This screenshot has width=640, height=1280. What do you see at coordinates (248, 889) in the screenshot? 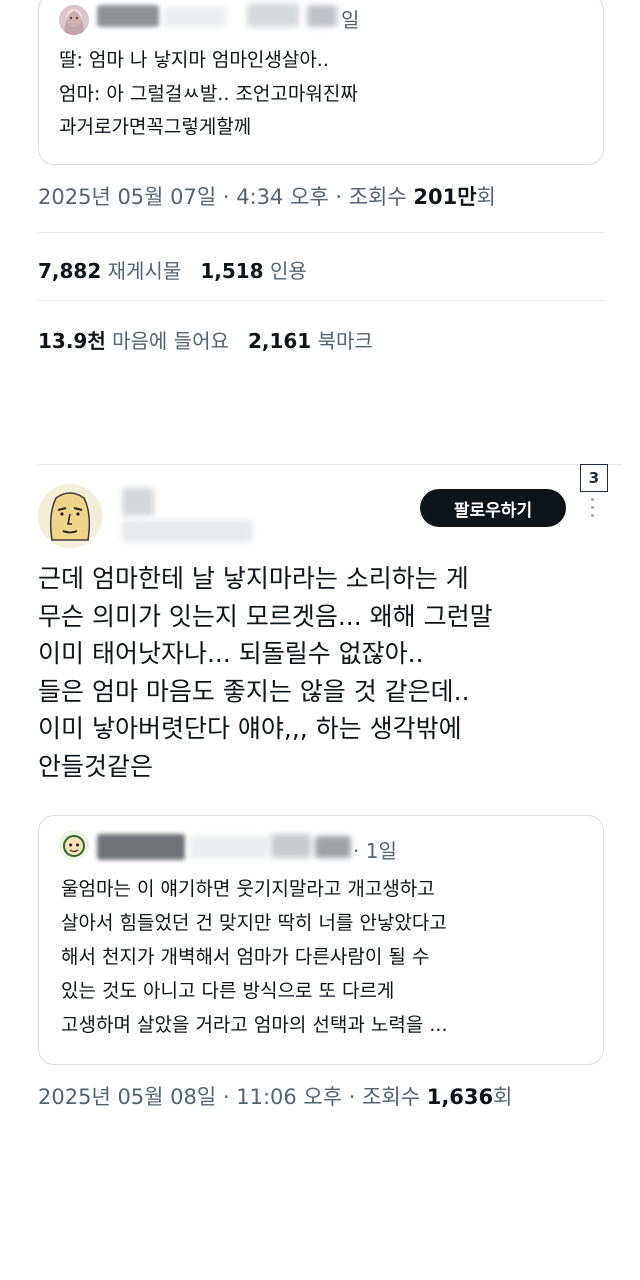
I see `reply-quoted-line-1: 울엄마는 이 얘기하면 웃기지말라고 개고생하고` at bounding box center [248, 889].